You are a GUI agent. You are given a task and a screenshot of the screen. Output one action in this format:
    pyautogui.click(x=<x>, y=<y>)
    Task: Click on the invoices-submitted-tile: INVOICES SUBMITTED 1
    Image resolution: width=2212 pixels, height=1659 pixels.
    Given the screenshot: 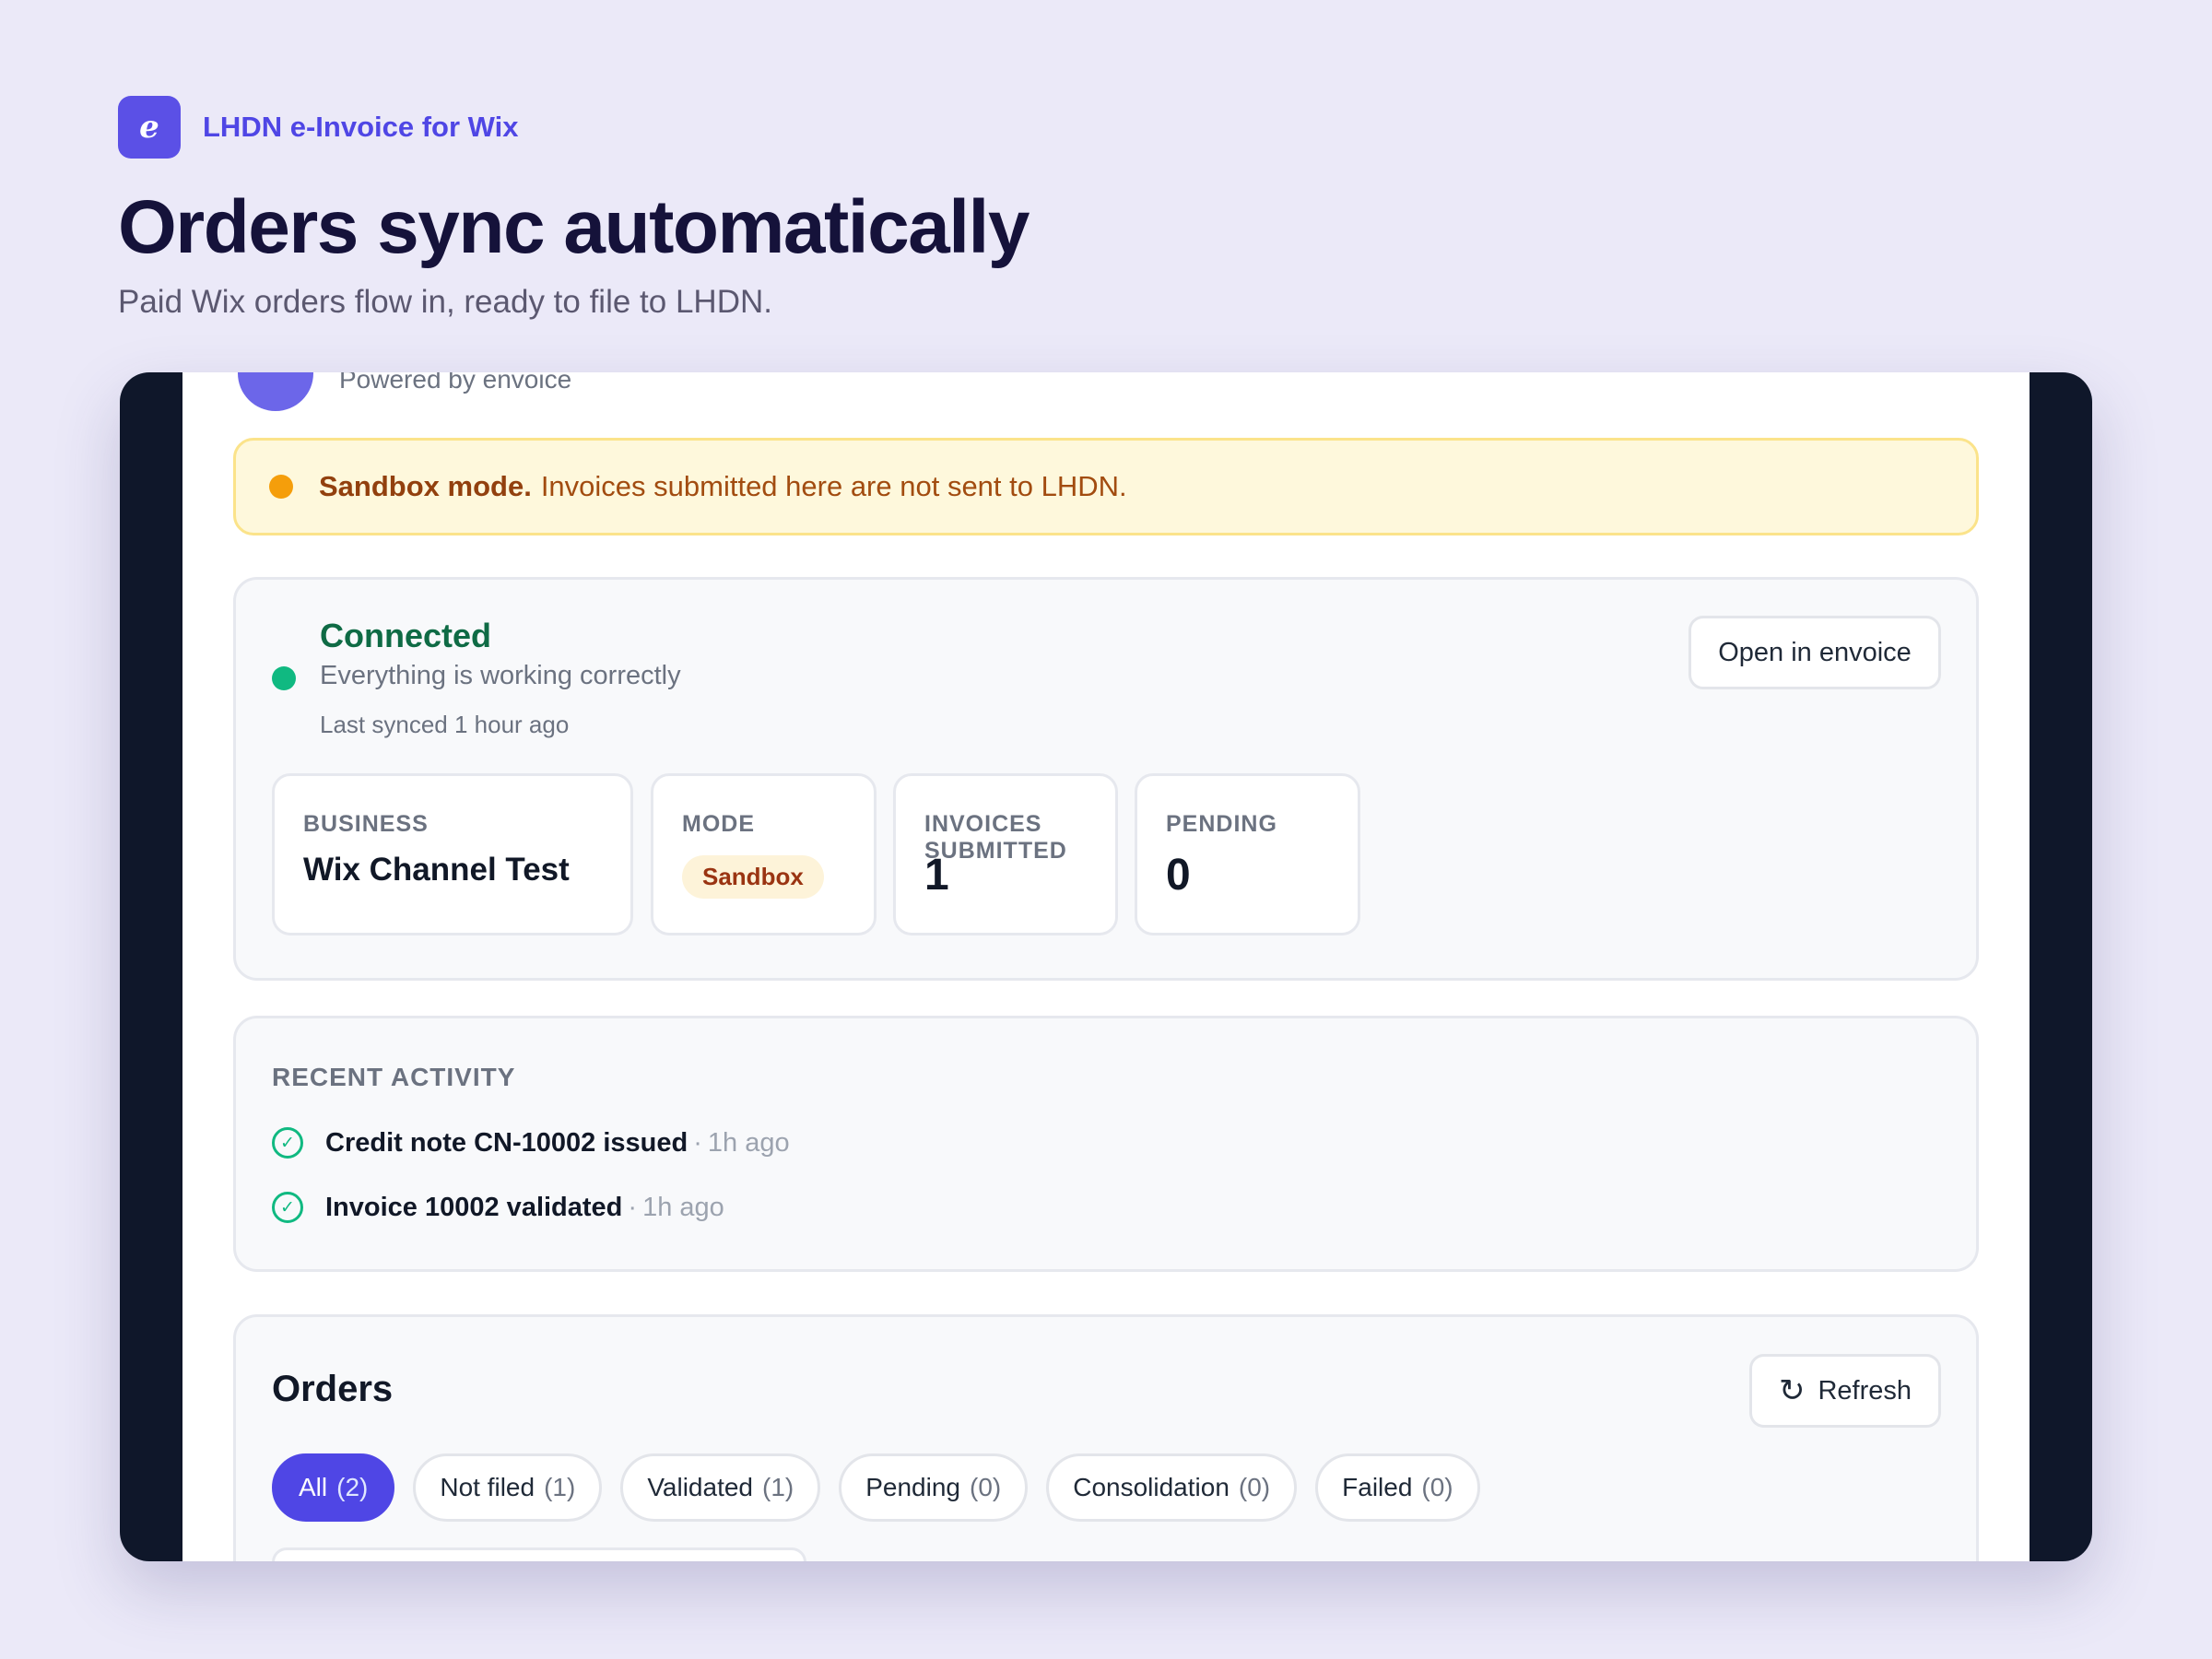 What is the action you would take?
    pyautogui.click(x=1005, y=854)
    